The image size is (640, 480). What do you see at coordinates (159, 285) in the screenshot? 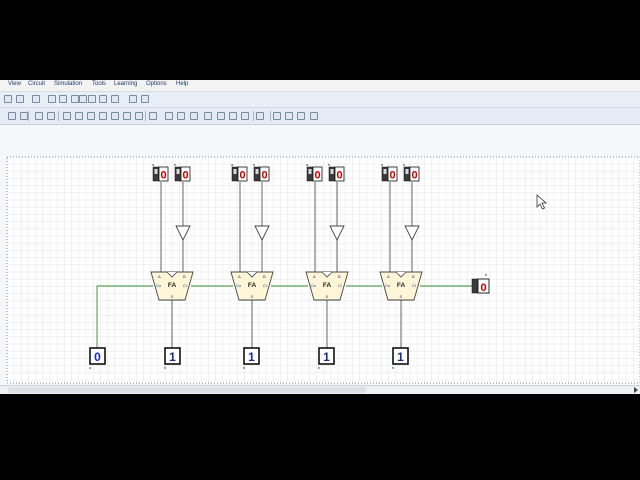
I see `full-adder-0-co-pin: Co` at bounding box center [159, 285].